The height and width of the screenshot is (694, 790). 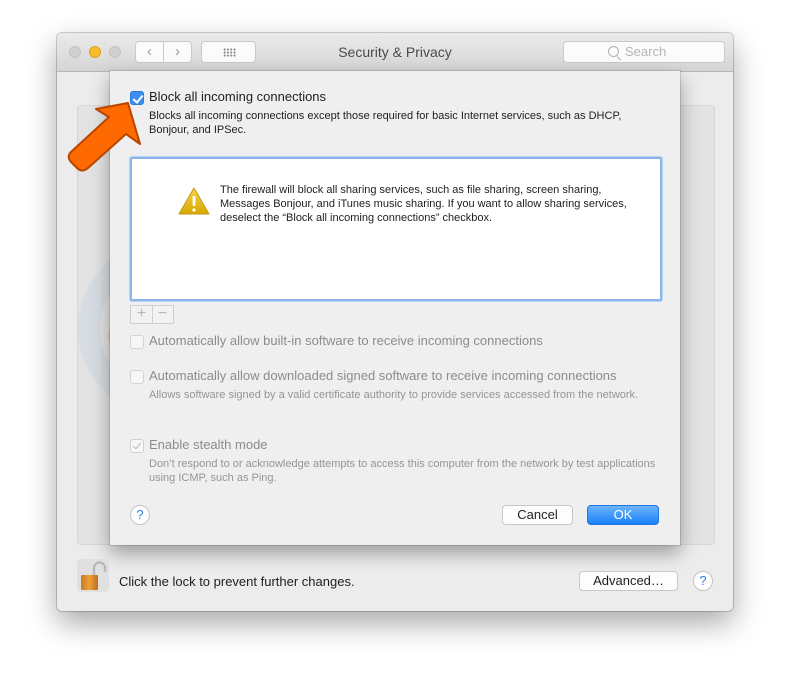 I want to click on remove-app-button: −, so click(x=162, y=314).